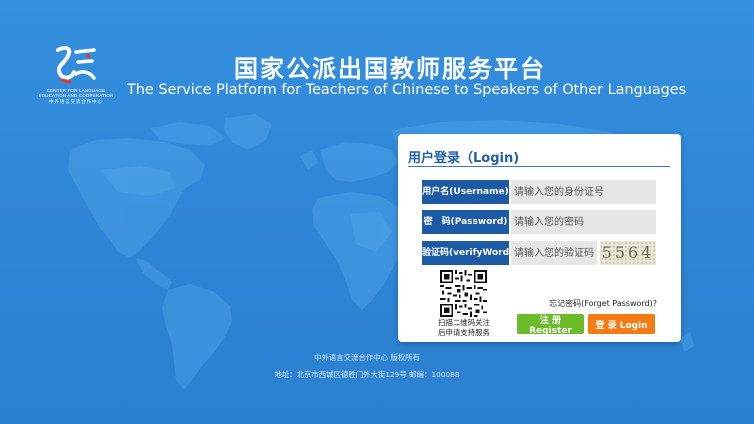 The image size is (754, 424). I want to click on footer-address: 地址：北京市西城区德胜门外大街129号 邮编：100088, so click(367, 374).